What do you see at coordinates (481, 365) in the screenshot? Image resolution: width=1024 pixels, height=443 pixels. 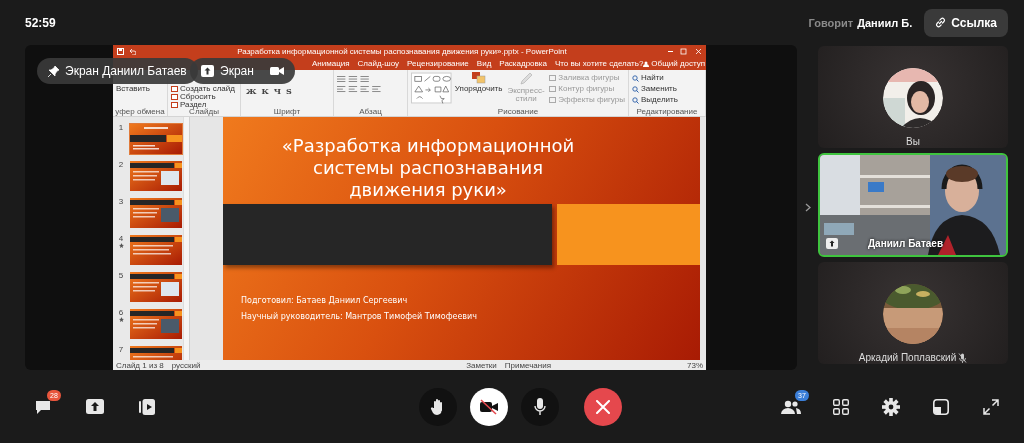 I see `notes-button: Заметки` at bounding box center [481, 365].